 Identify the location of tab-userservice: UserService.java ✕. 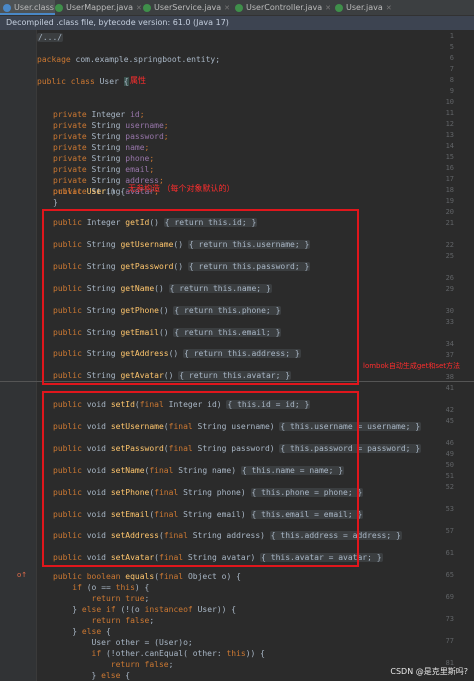
(187, 7).